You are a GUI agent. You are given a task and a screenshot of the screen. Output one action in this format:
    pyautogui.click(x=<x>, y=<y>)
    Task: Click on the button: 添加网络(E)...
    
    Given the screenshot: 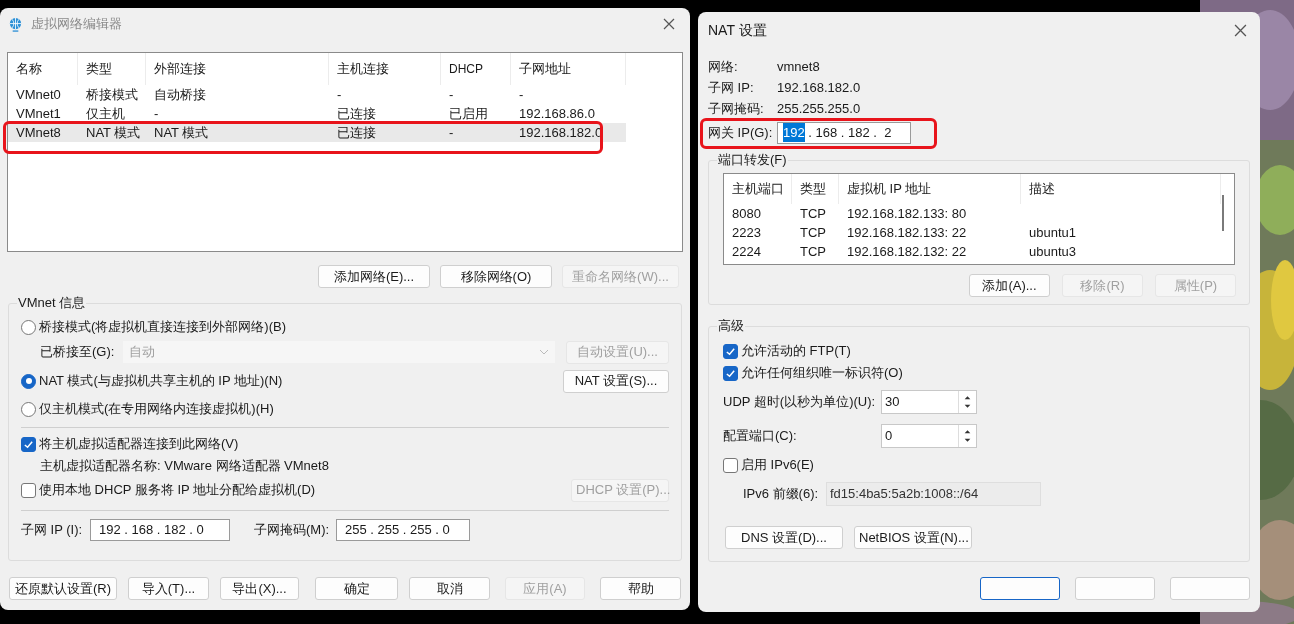 What is the action you would take?
    pyautogui.click(x=374, y=276)
    